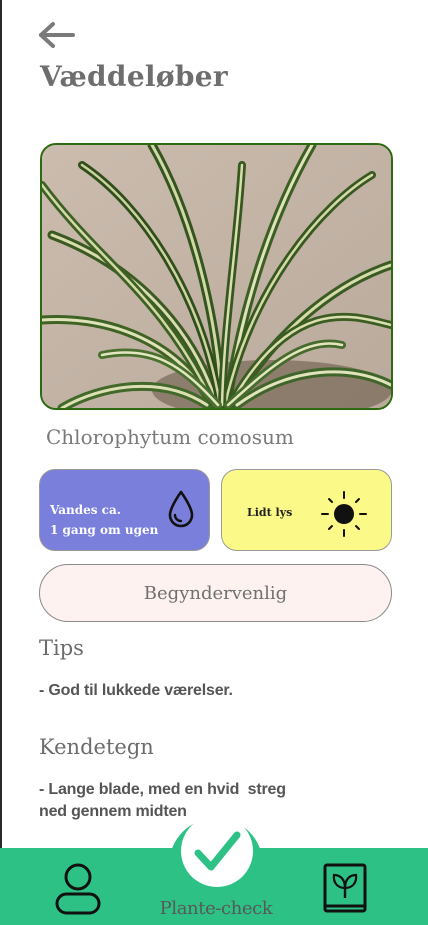 The width and height of the screenshot is (428, 925). What do you see at coordinates (270, 512) in the screenshot?
I see `light-label: Lidt lys` at bounding box center [270, 512].